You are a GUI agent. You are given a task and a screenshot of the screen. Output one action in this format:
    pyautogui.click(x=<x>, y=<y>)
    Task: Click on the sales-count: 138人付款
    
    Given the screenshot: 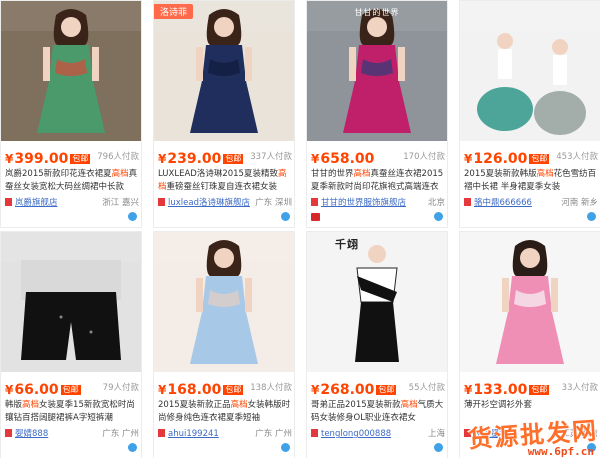 What is the action you would take?
    pyautogui.click(x=271, y=388)
    